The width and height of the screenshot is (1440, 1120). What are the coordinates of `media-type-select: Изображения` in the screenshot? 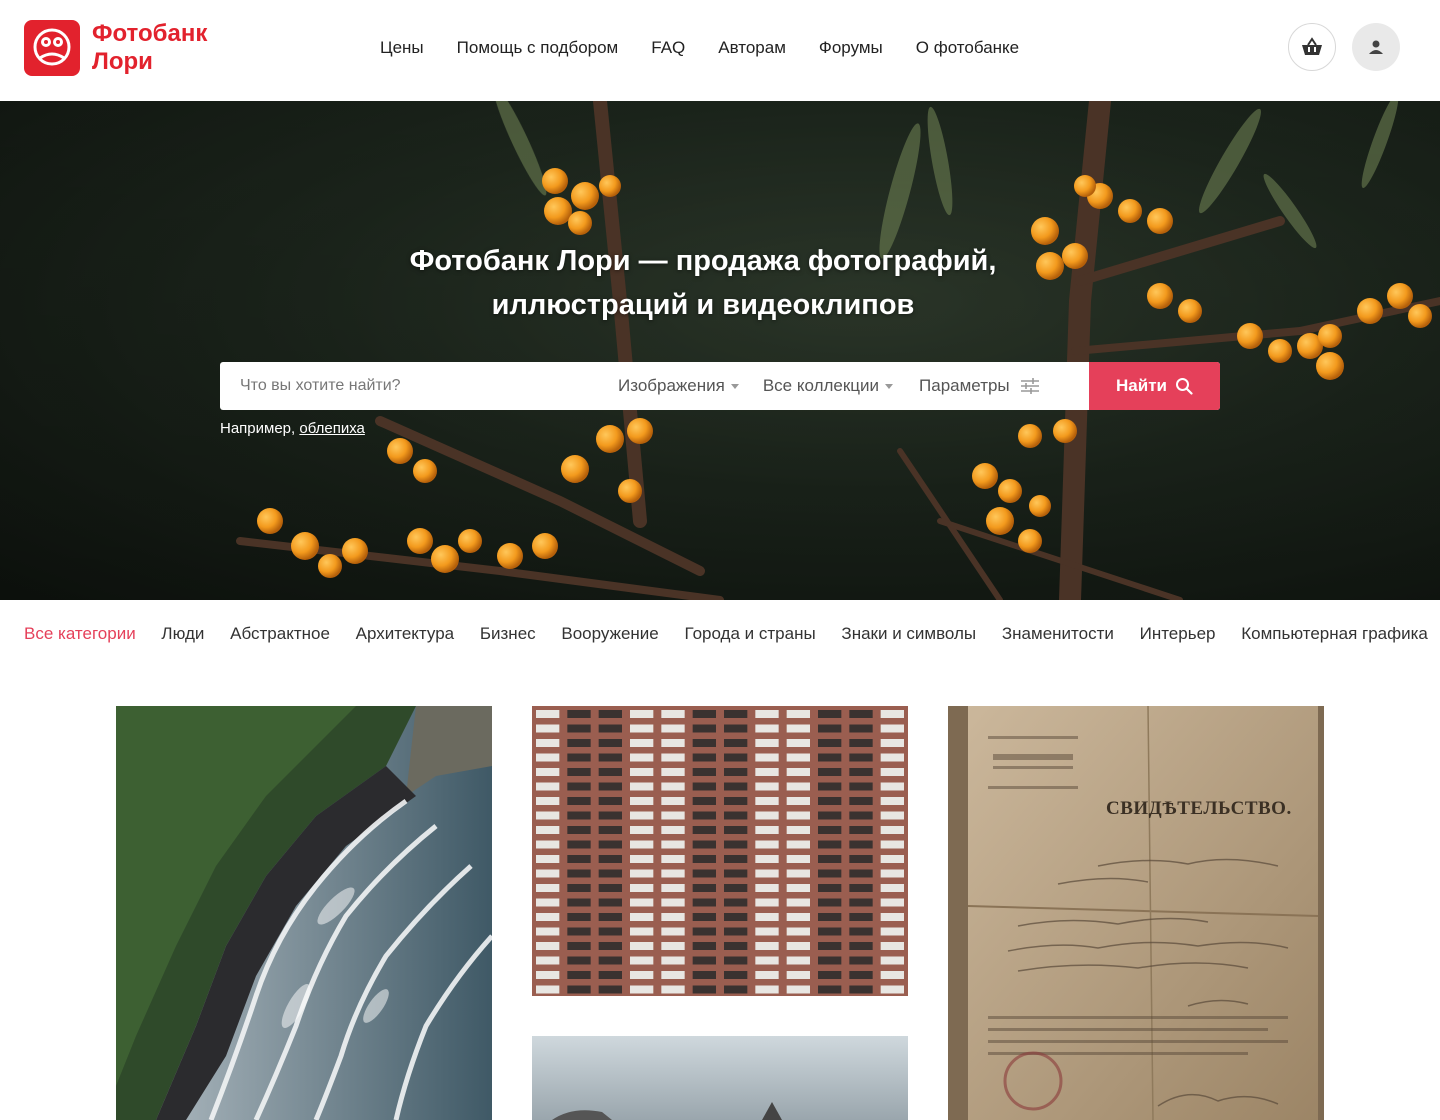 It's located at (678, 386).